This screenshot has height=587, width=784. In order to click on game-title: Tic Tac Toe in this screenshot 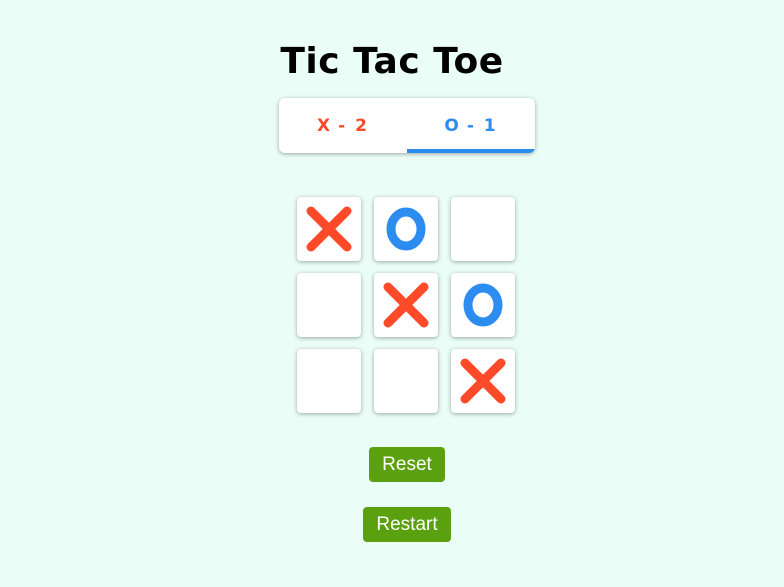, I will do `click(392, 62)`.